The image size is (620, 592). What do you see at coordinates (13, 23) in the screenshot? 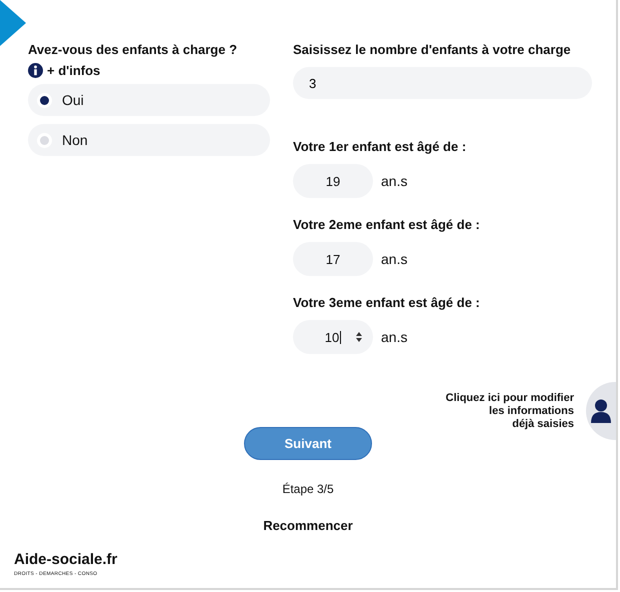
I see `corner-triangle-icon` at bounding box center [13, 23].